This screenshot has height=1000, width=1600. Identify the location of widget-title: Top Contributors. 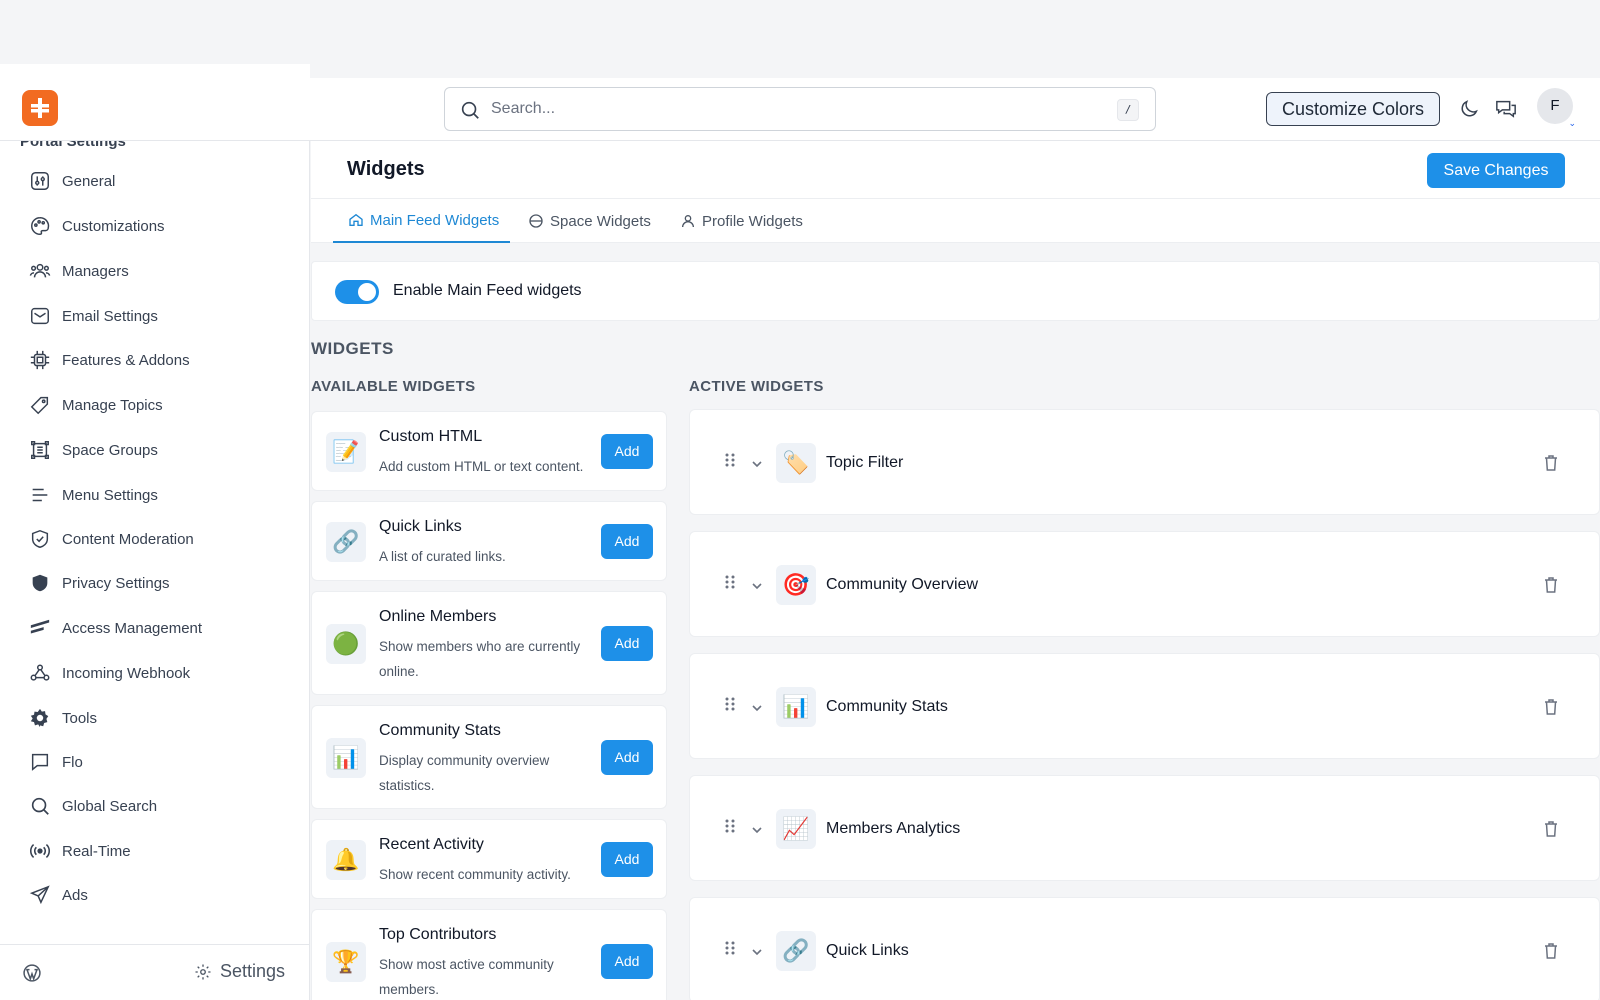
(438, 934).